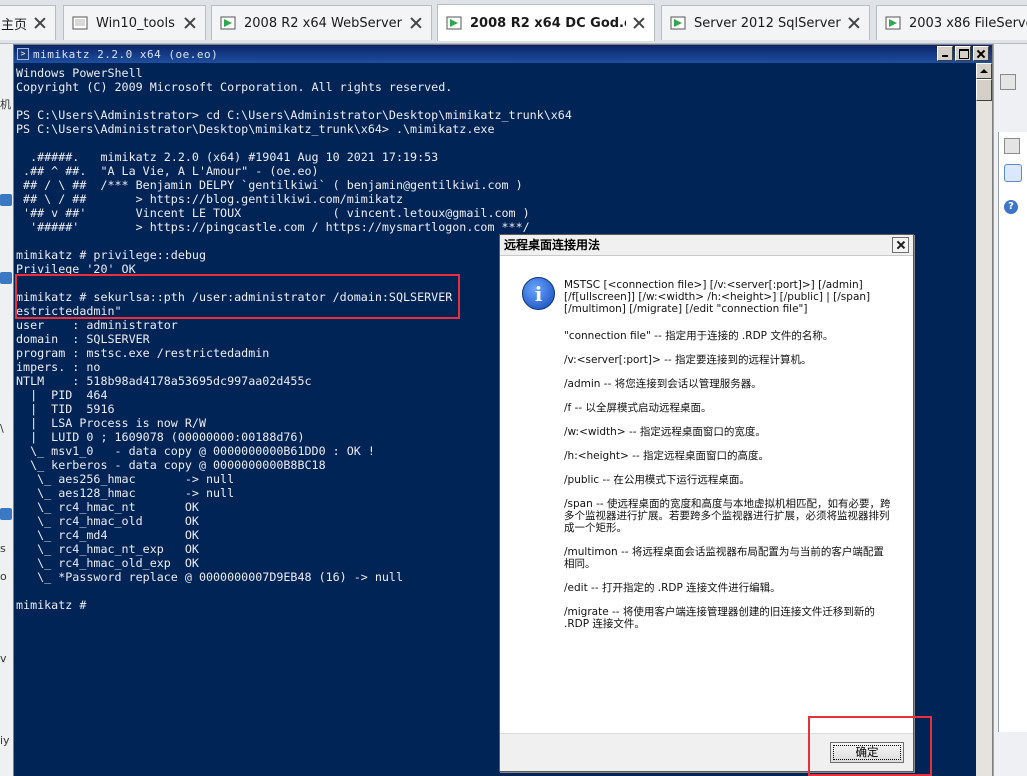  Describe the element at coordinates (945, 53) in the screenshot. I see `minimize-button` at that location.